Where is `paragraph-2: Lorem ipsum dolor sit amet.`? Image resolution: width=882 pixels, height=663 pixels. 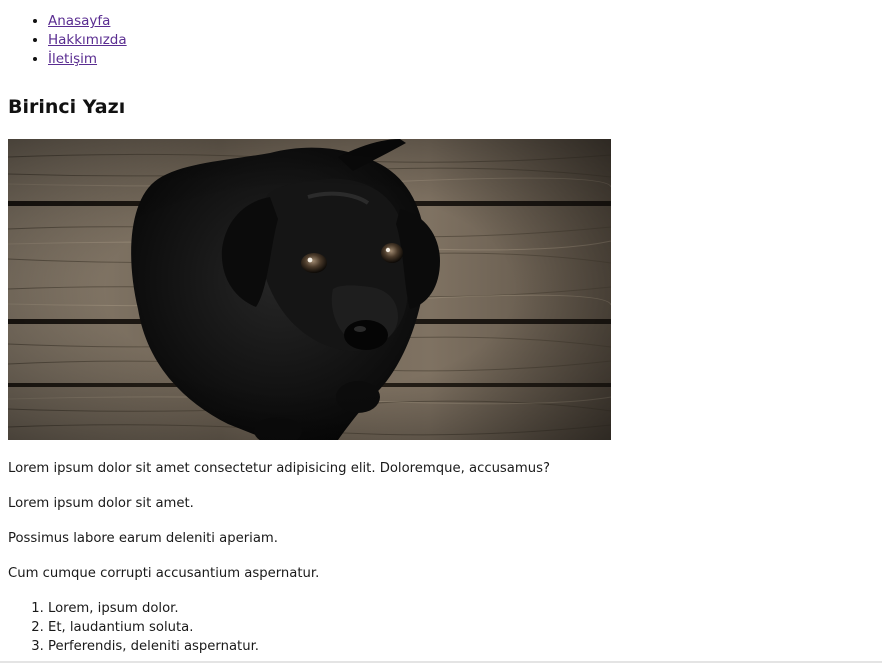 paragraph-2: Lorem ipsum dolor sit amet. is located at coordinates (101, 503).